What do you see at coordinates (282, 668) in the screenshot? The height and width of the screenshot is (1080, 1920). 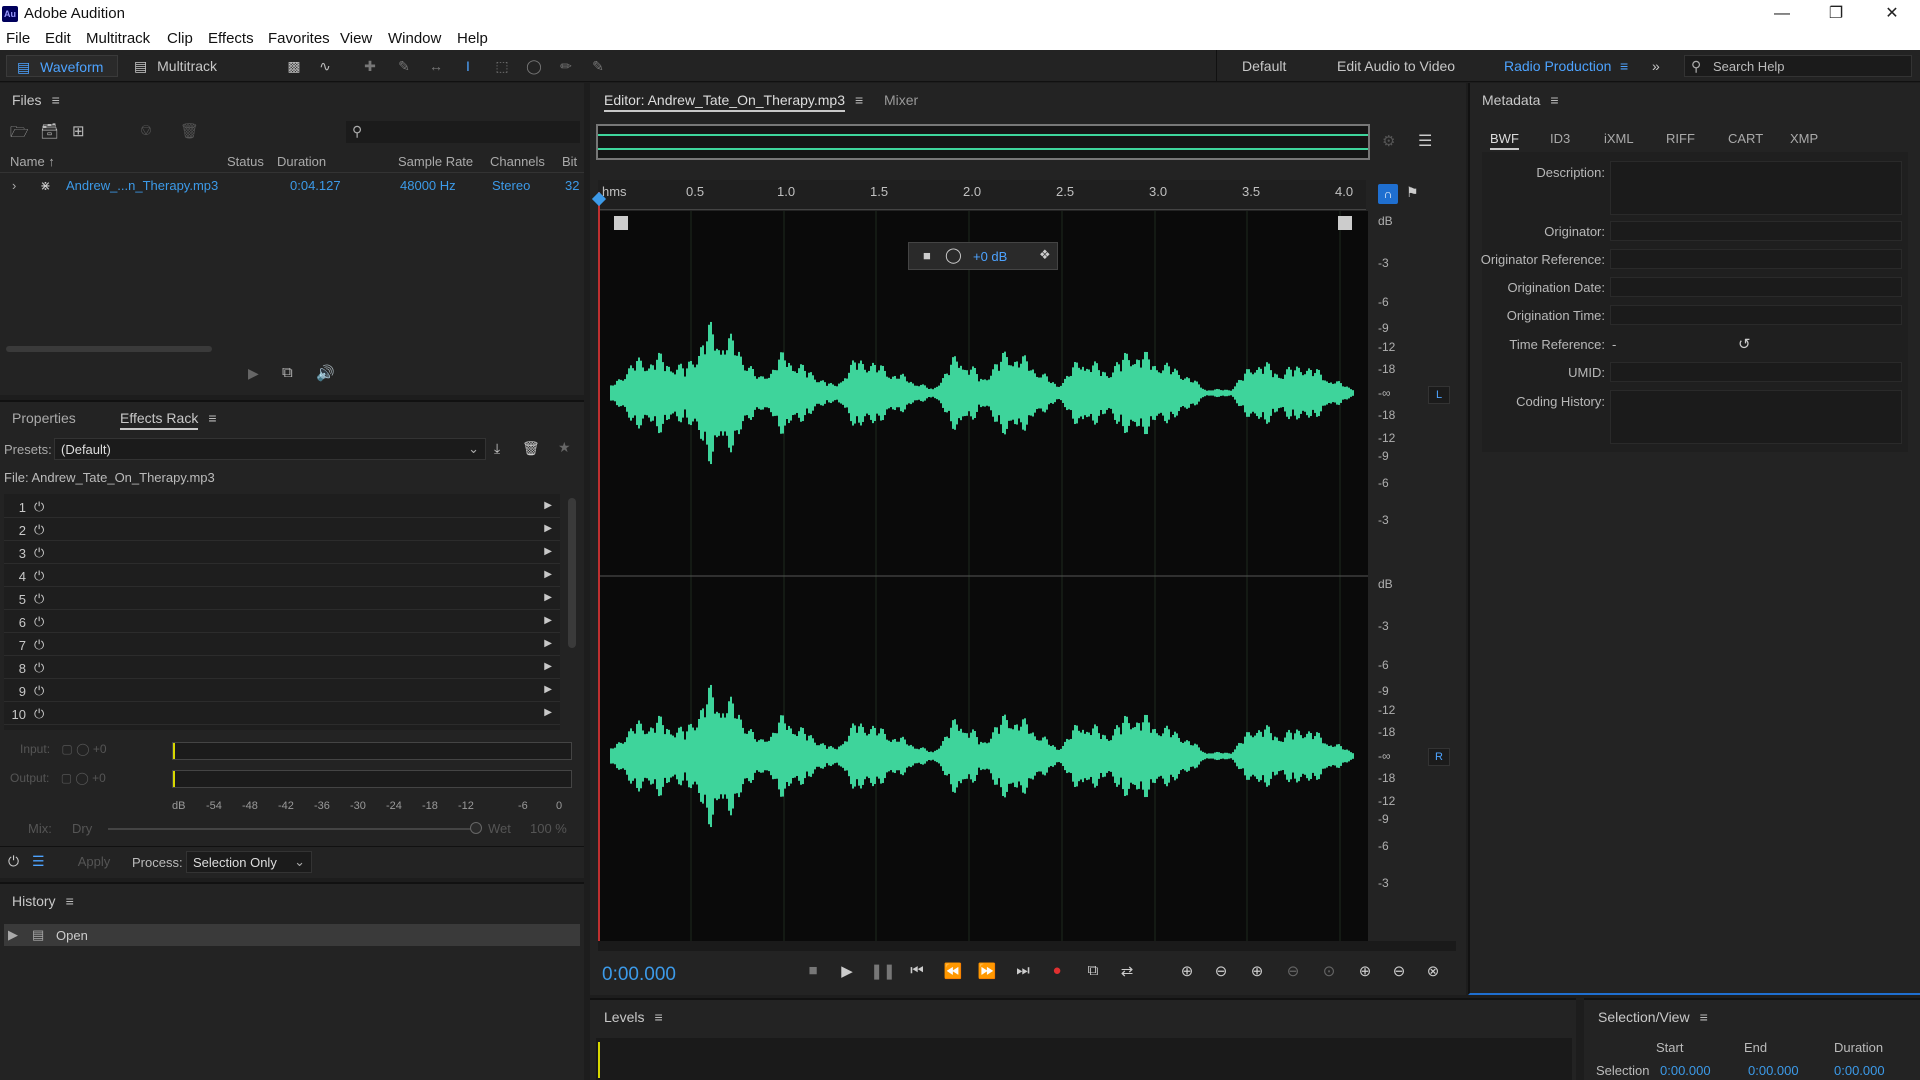 I see `effect-slot: 8 ⏻ ▶` at bounding box center [282, 668].